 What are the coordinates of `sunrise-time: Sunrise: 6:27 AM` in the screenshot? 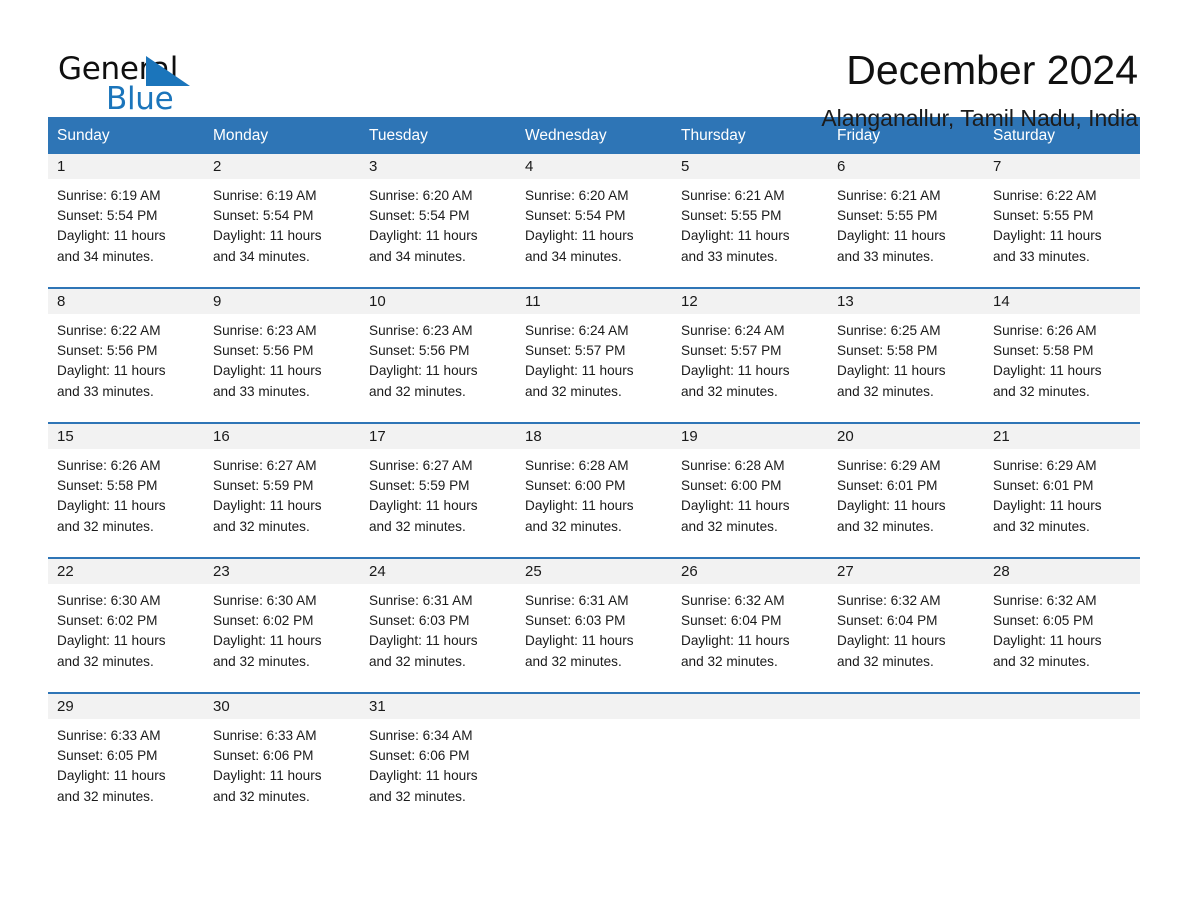 It's located at (421, 465).